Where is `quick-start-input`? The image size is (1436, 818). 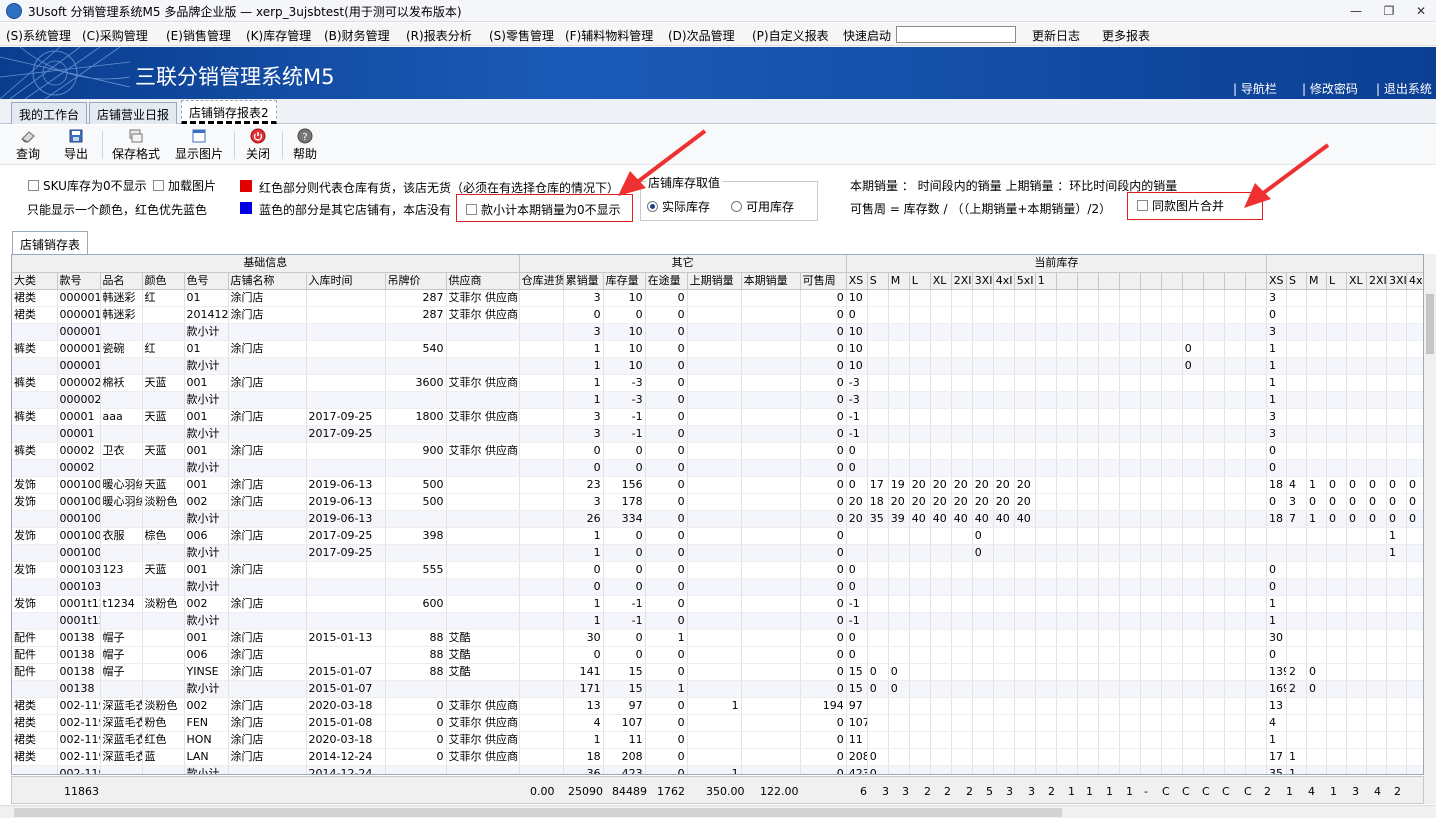
quick-start-input is located at coordinates (956, 34).